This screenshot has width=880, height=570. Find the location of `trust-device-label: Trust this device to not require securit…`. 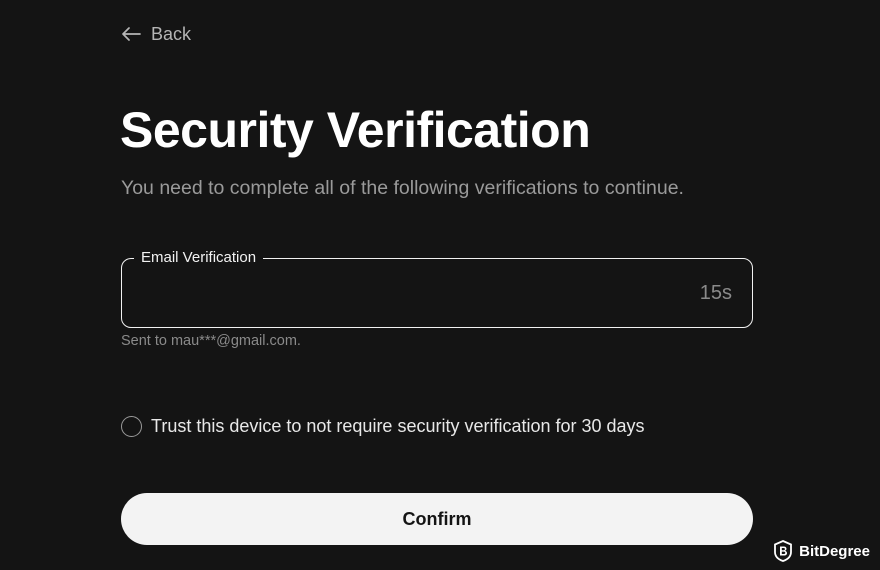

trust-device-label: Trust this device to not require securit… is located at coordinates (398, 426).